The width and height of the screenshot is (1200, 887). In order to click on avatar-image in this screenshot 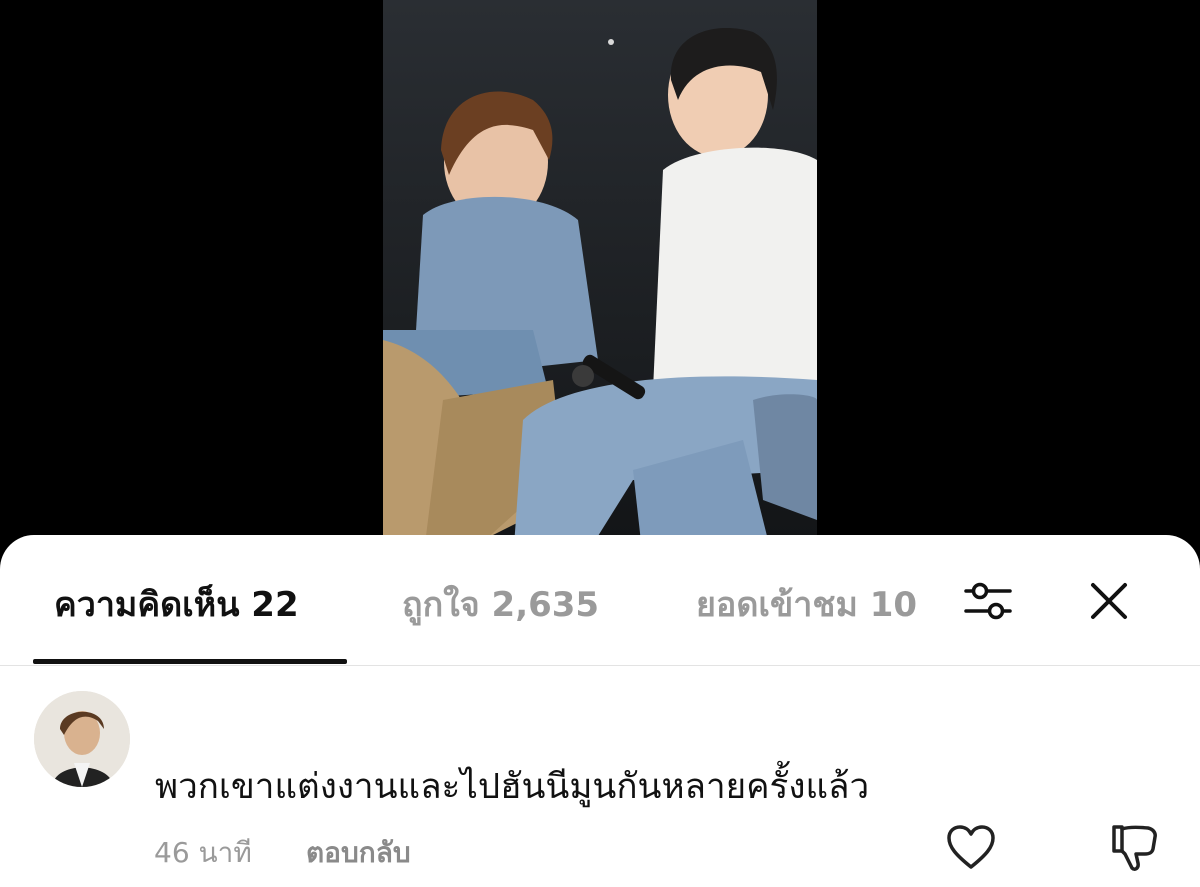, I will do `click(82, 739)`.